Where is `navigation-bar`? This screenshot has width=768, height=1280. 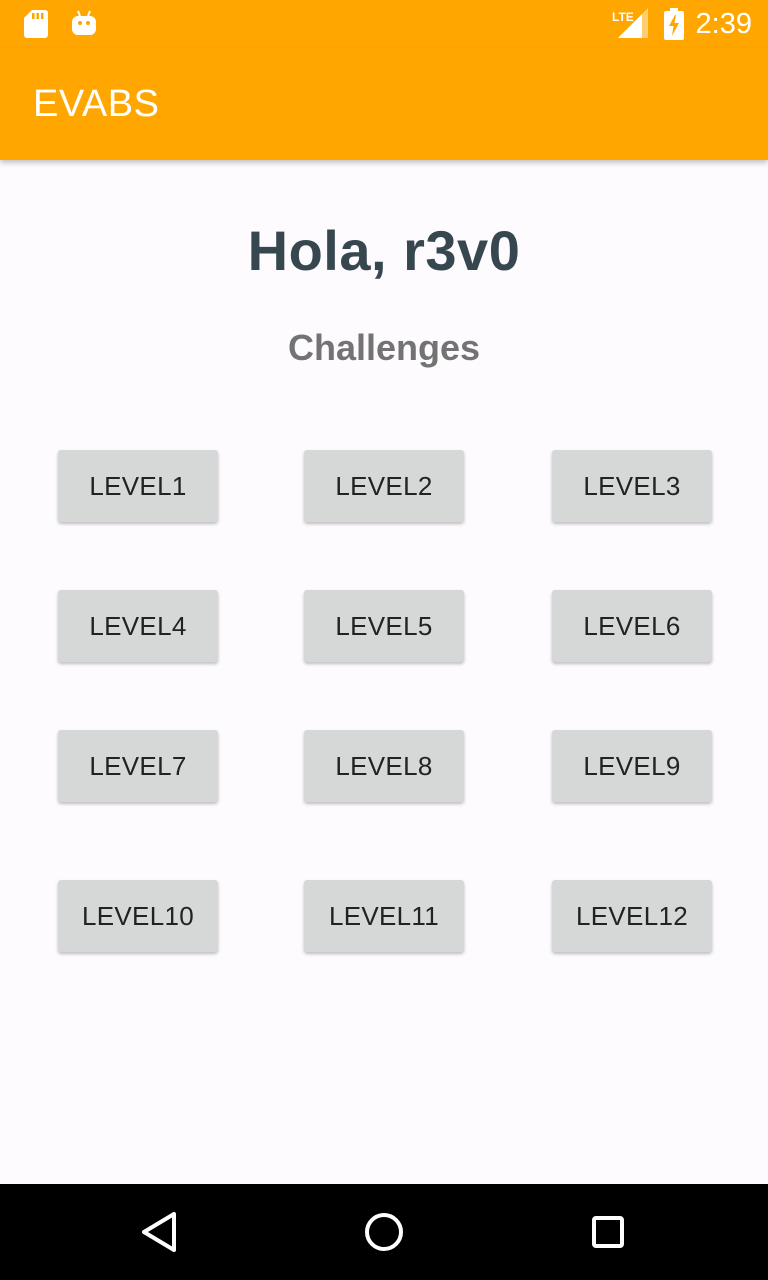
navigation-bar is located at coordinates (384, 1232).